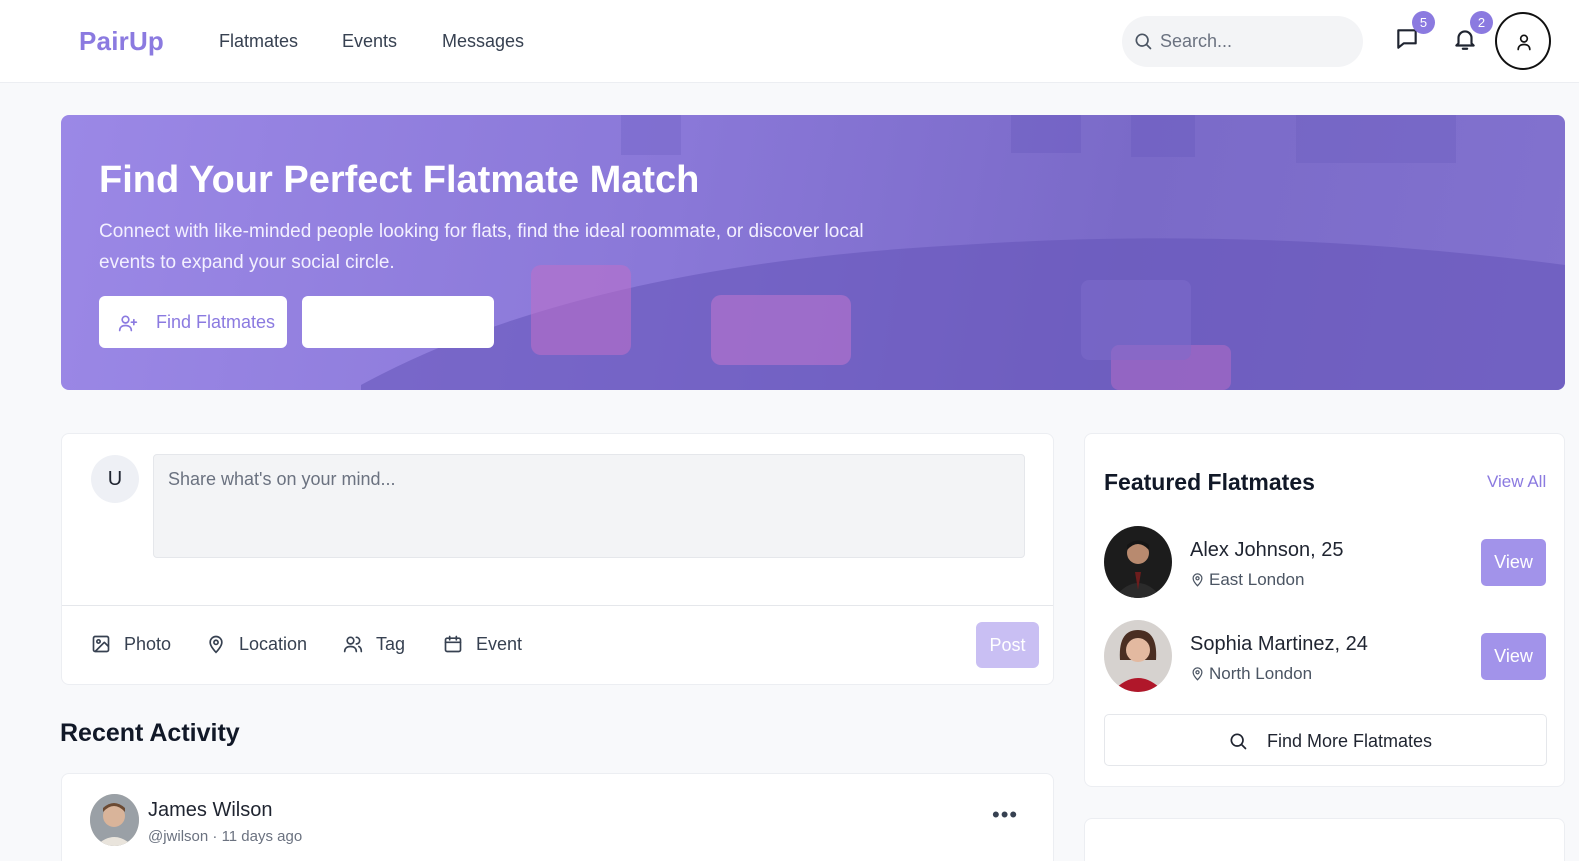  Describe the element at coordinates (1481, 22) in the screenshot. I see `notifications-count-badge: 2` at that location.